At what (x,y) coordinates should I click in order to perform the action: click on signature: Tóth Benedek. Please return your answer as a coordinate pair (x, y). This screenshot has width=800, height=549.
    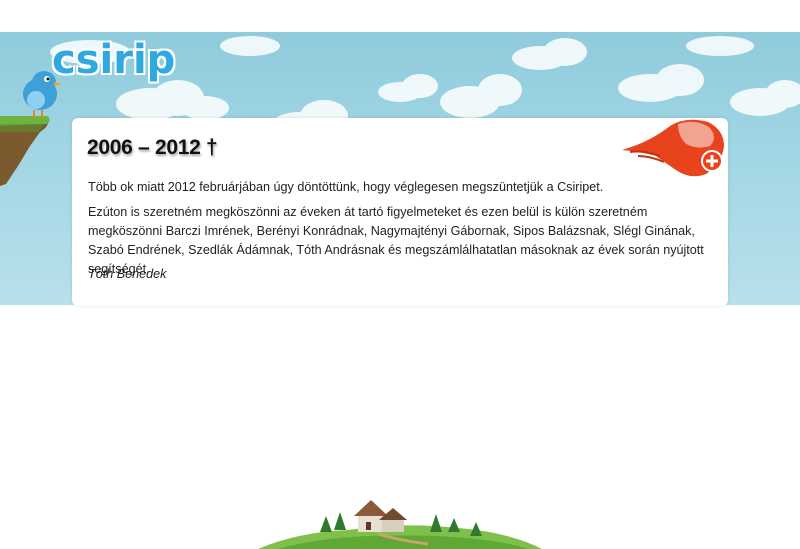
    Looking at the image, I should click on (127, 274).